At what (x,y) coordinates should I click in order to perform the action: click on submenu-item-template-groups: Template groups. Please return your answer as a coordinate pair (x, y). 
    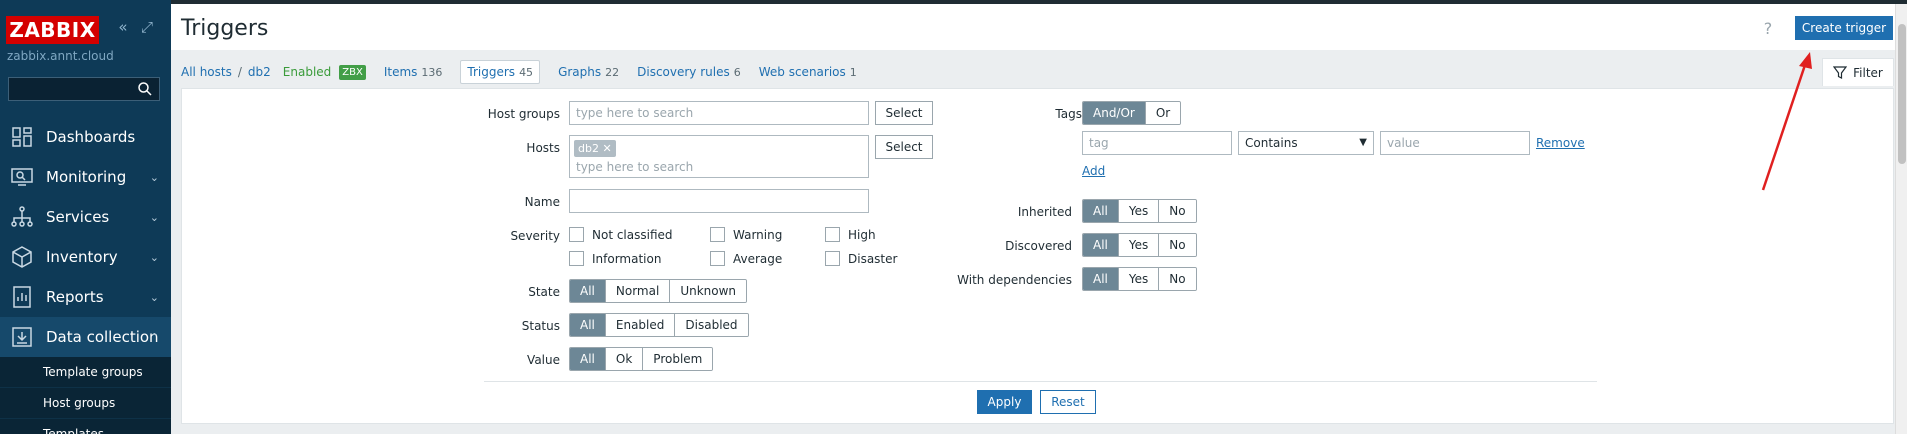
    Looking at the image, I should click on (85, 372).